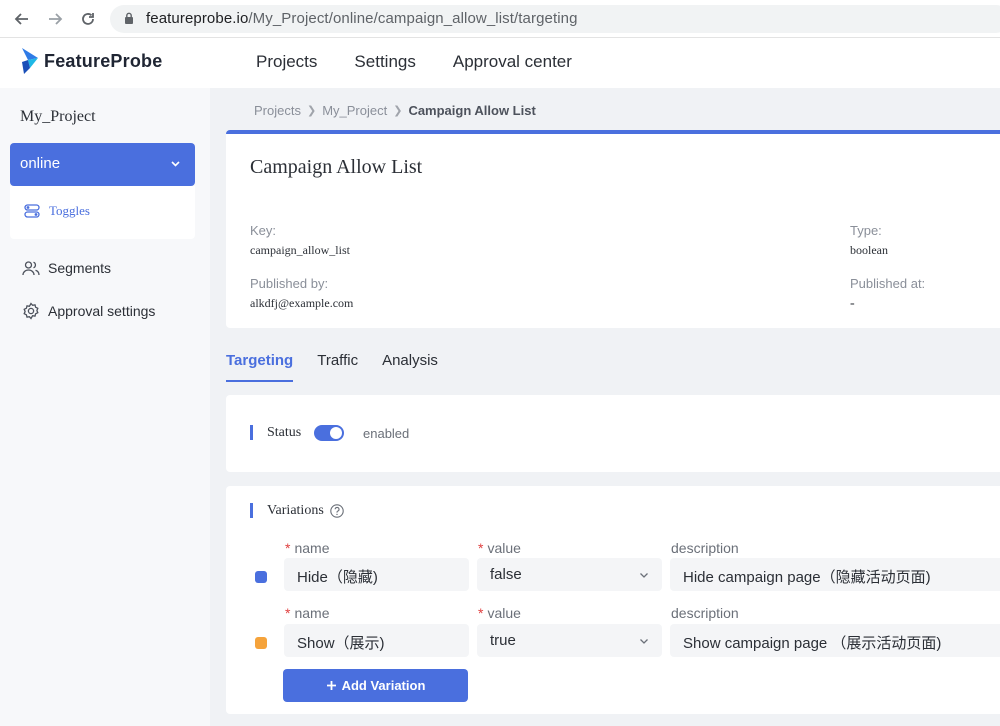  I want to click on logo: FeatureProbe, so click(91, 61).